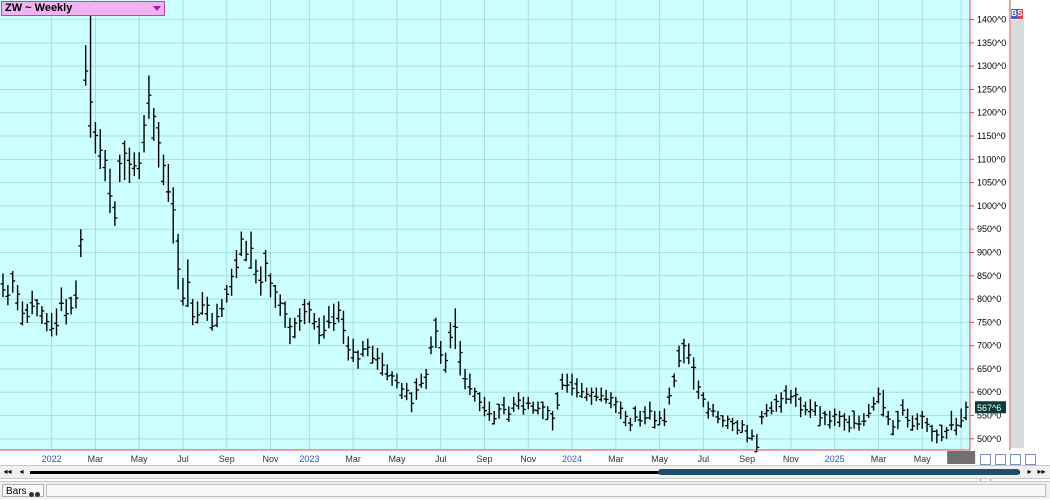 The height and width of the screenshot is (501, 1050). What do you see at coordinates (52, 459) in the screenshot?
I see `x-year-label: 2022` at bounding box center [52, 459].